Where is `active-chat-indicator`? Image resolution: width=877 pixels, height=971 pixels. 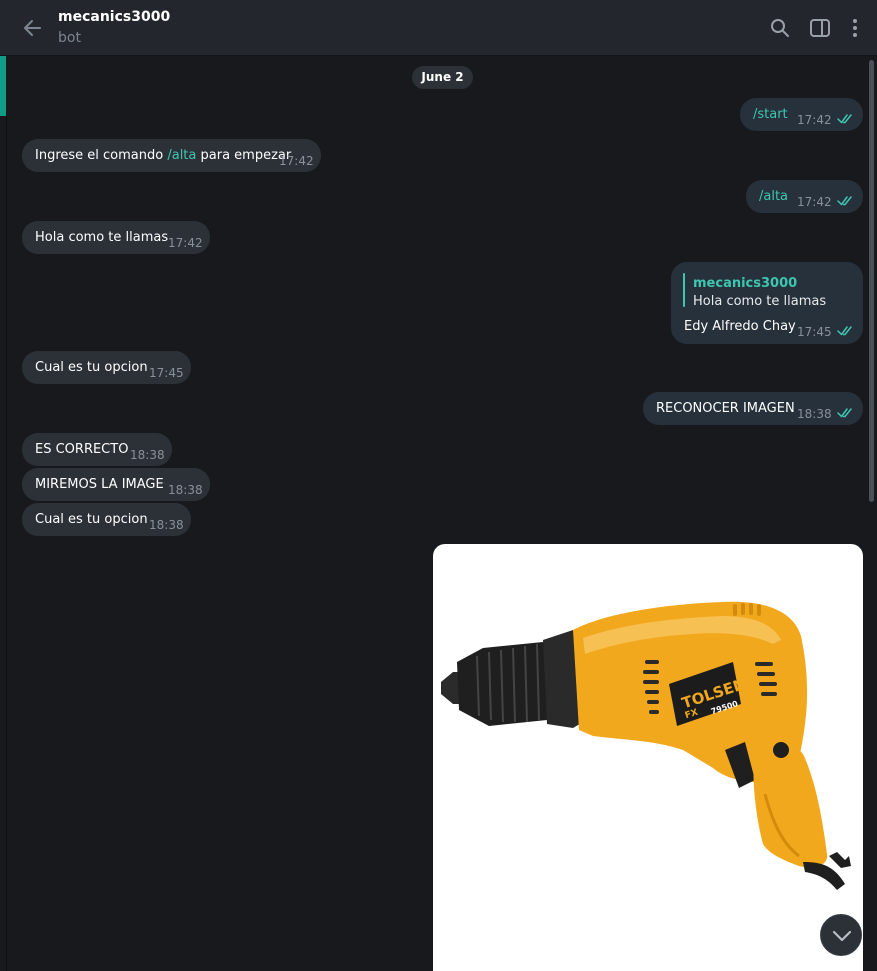 active-chat-indicator is located at coordinates (3, 86).